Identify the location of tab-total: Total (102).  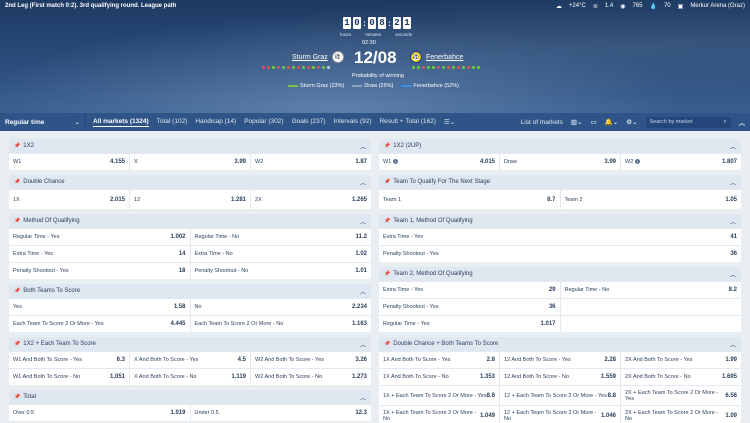
(172, 122).